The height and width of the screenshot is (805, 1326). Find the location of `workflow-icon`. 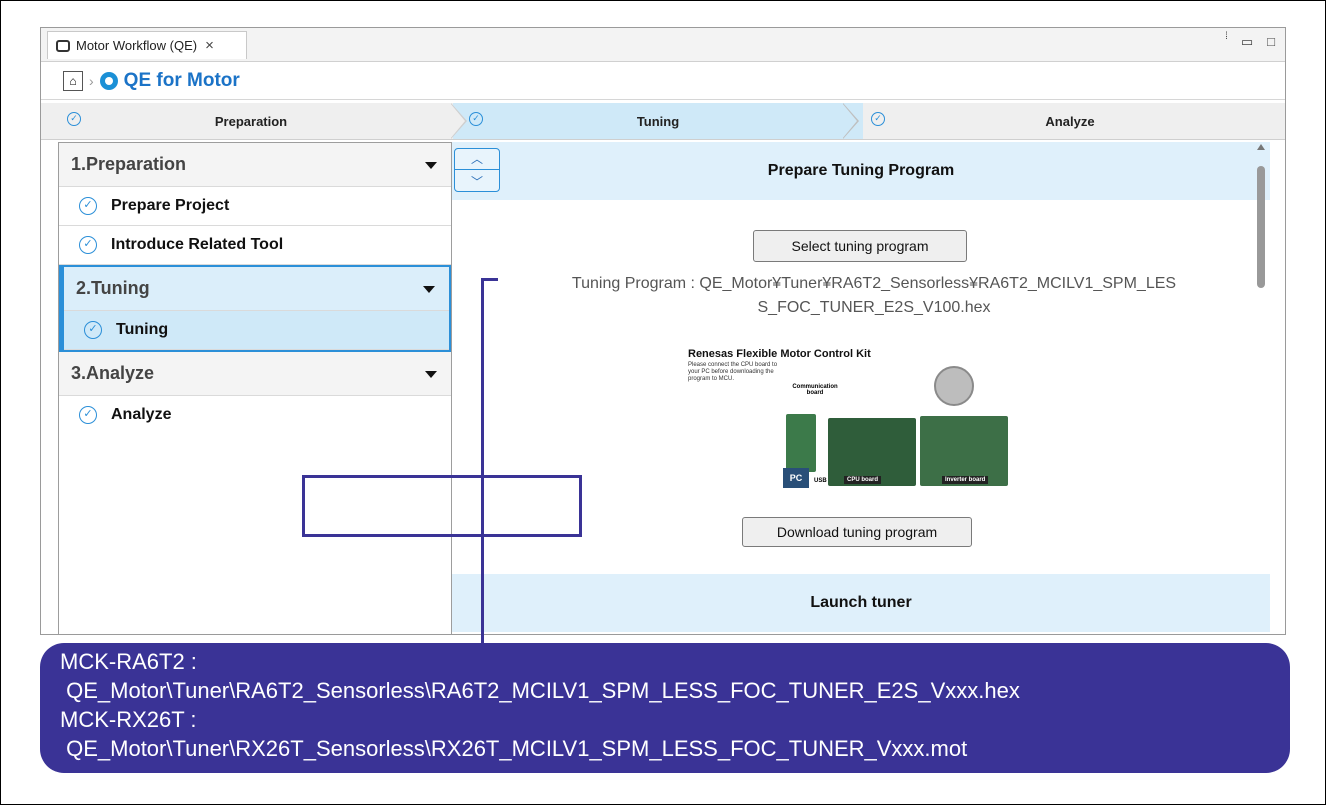

workflow-icon is located at coordinates (63, 45).